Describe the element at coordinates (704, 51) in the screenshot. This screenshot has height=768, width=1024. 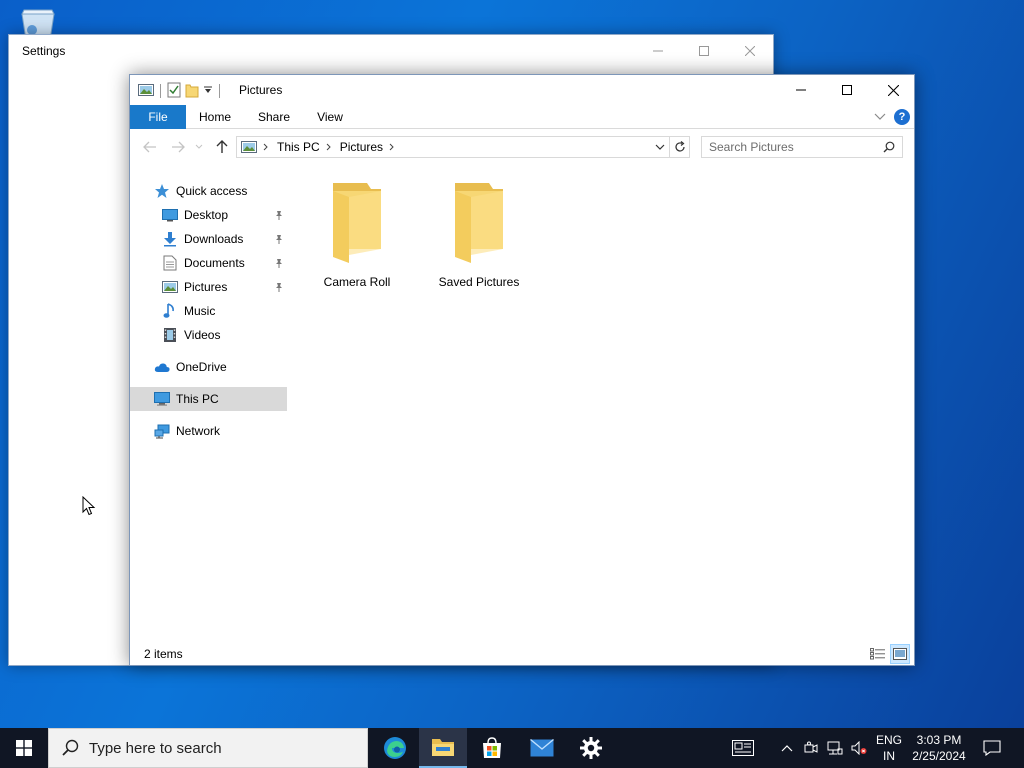
I see `settings-maximize-button` at that location.